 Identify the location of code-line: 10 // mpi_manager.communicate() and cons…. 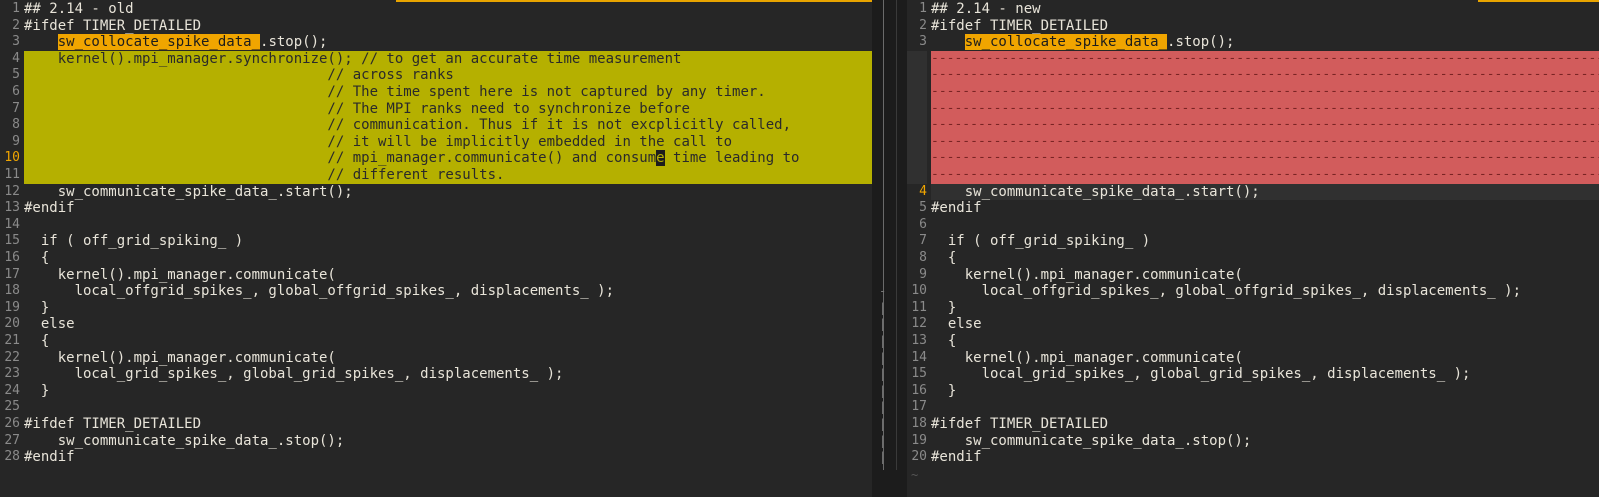
(436, 158).